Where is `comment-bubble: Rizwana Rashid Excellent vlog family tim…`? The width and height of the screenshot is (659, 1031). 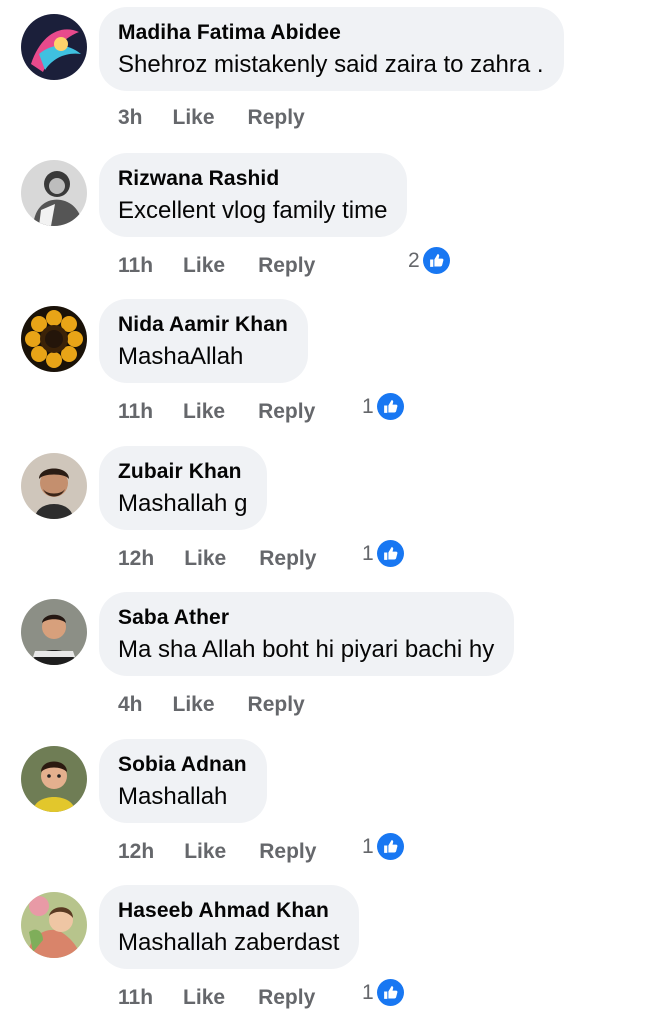 comment-bubble: Rizwana Rashid Excellent vlog family tim… is located at coordinates (253, 195).